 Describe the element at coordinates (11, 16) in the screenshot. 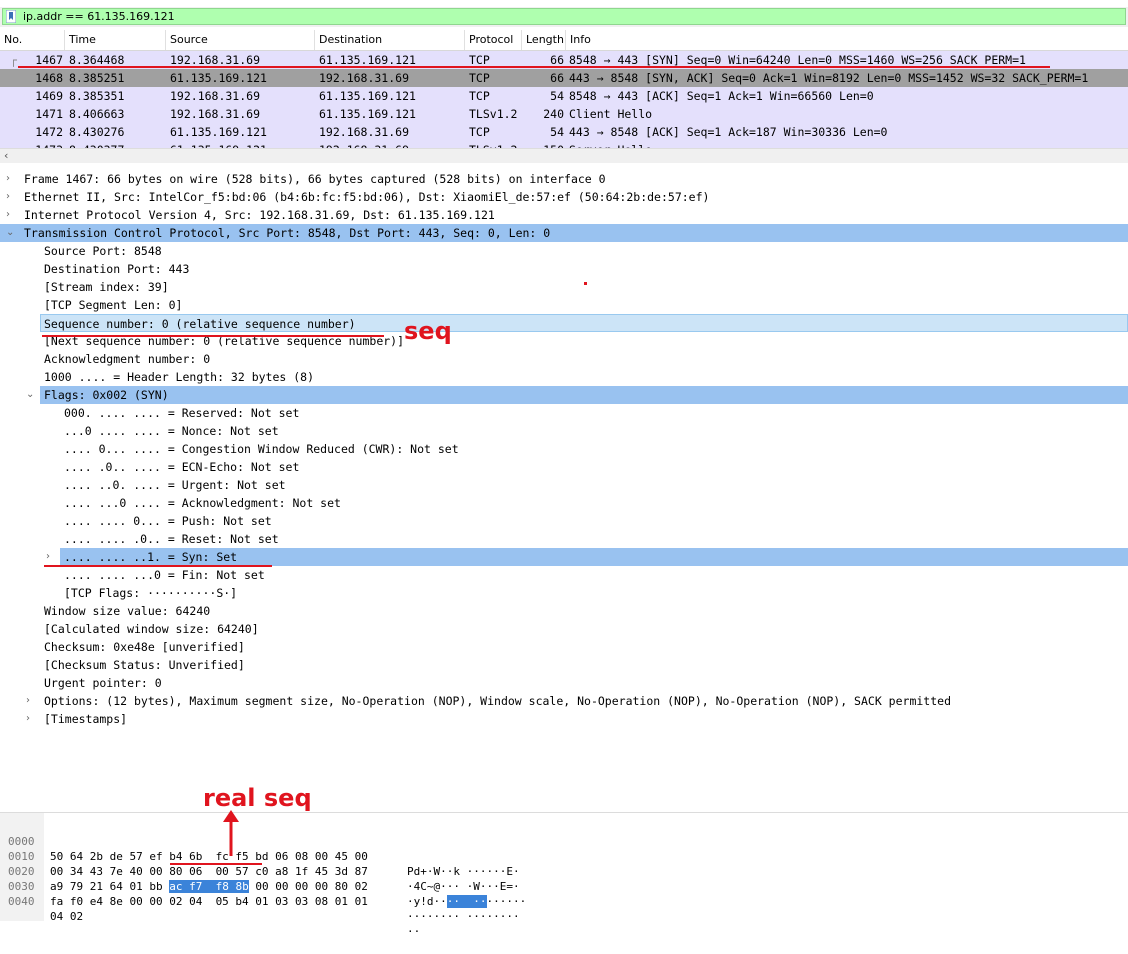

I see `bookmark-icon` at that location.